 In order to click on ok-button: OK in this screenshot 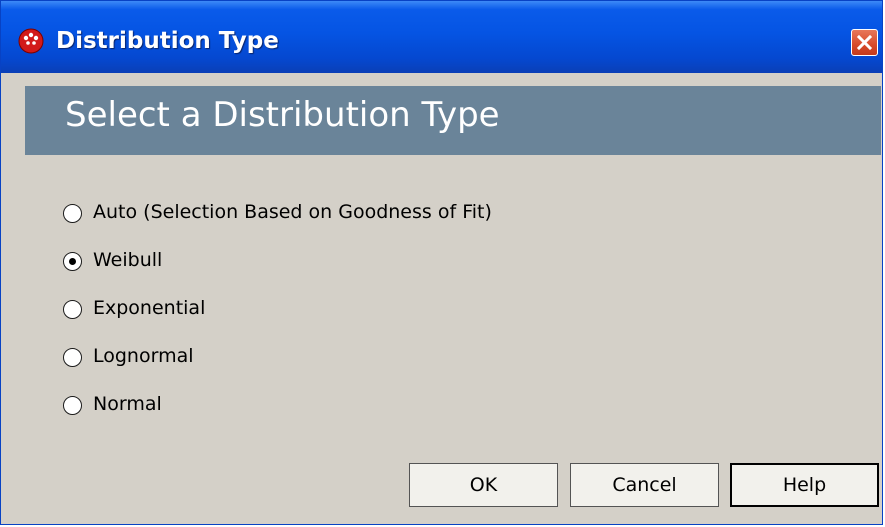, I will do `click(483, 485)`.